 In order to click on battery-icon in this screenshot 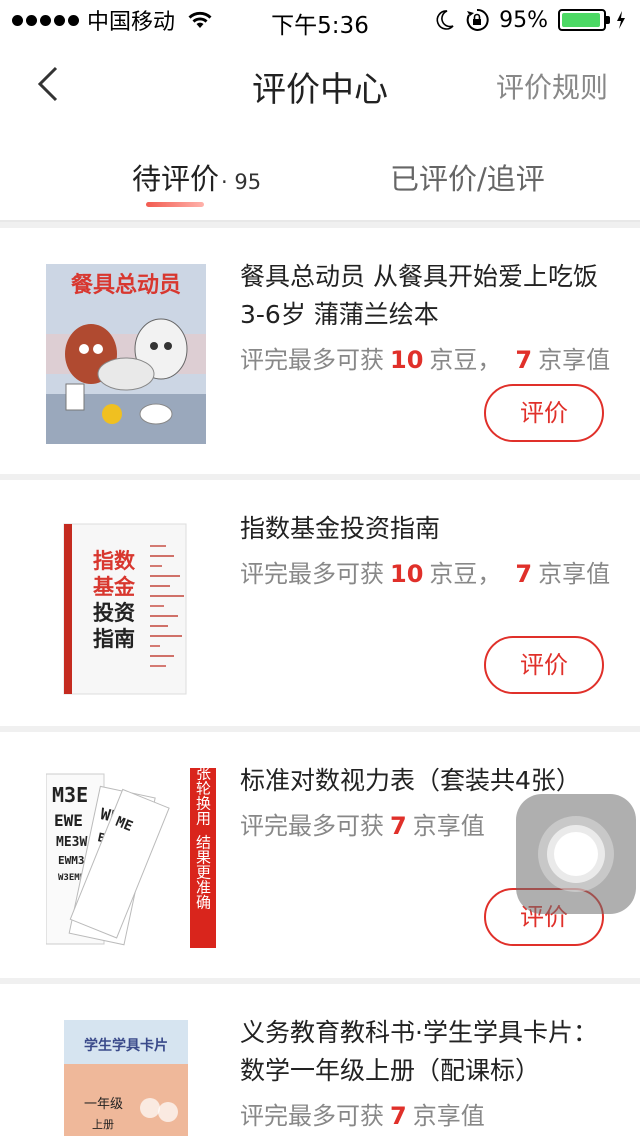, I will do `click(584, 20)`.